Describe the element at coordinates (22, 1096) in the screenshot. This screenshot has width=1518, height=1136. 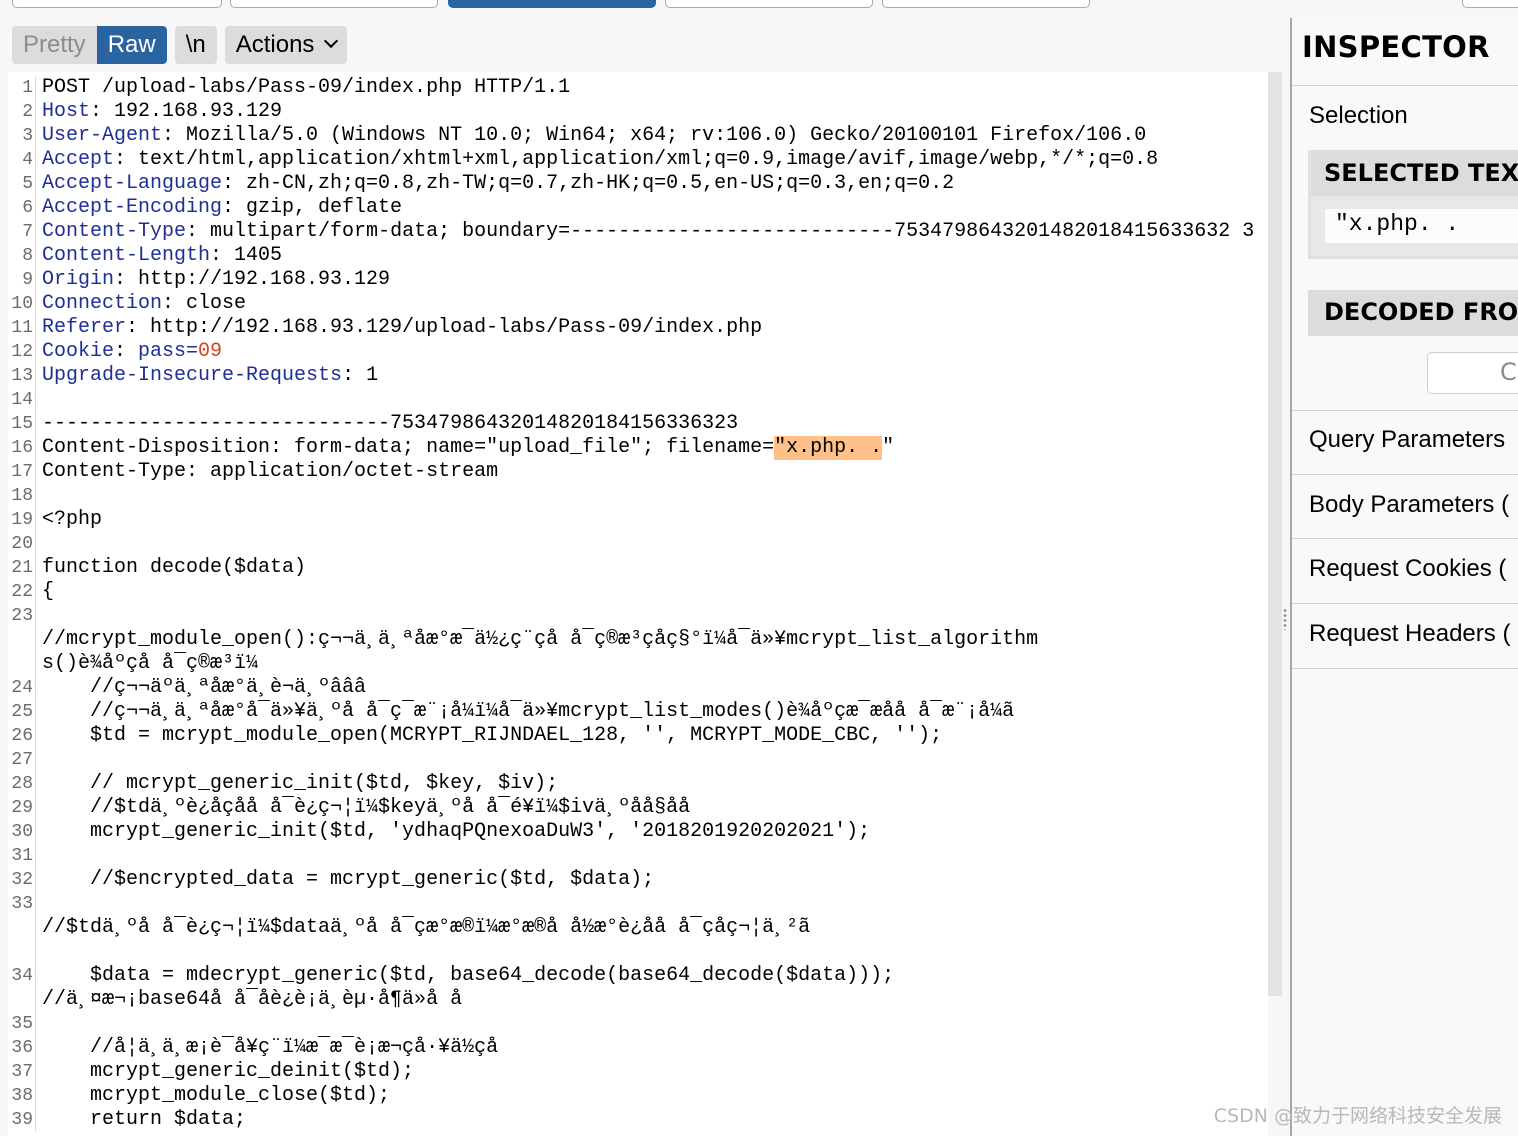
I see `line-number: 38` at that location.